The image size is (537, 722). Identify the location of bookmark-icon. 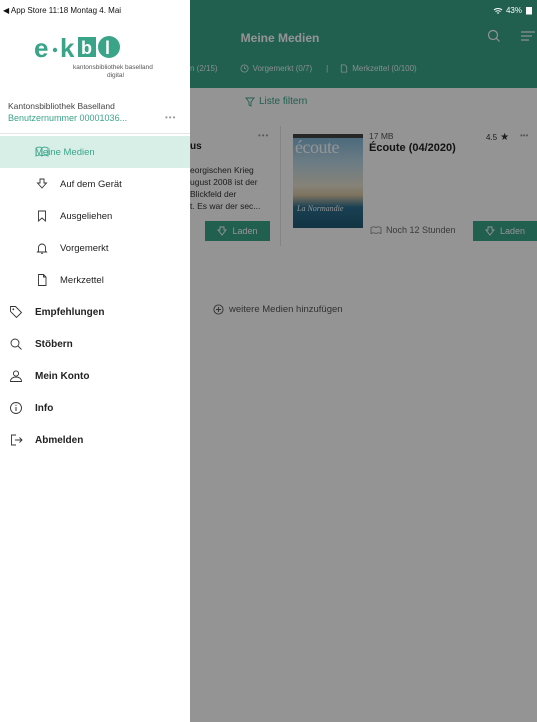
(42, 216).